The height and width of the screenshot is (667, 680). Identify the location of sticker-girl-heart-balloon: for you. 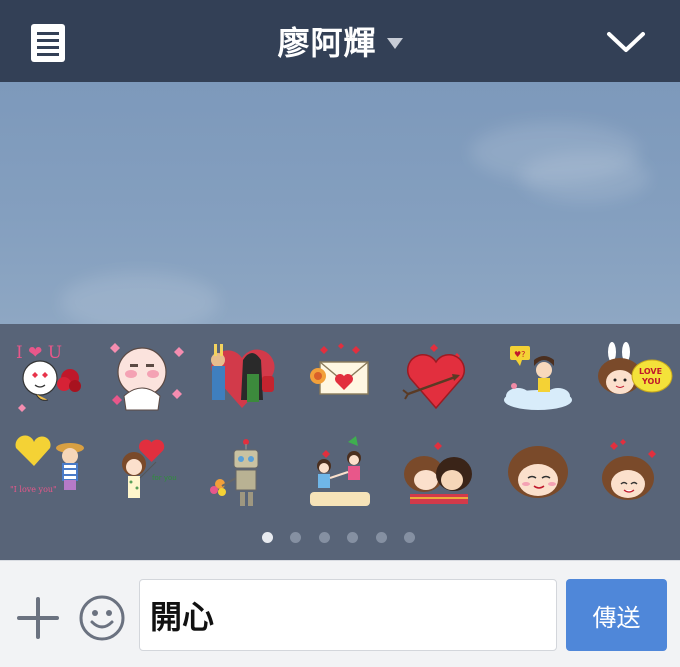
(146, 474).